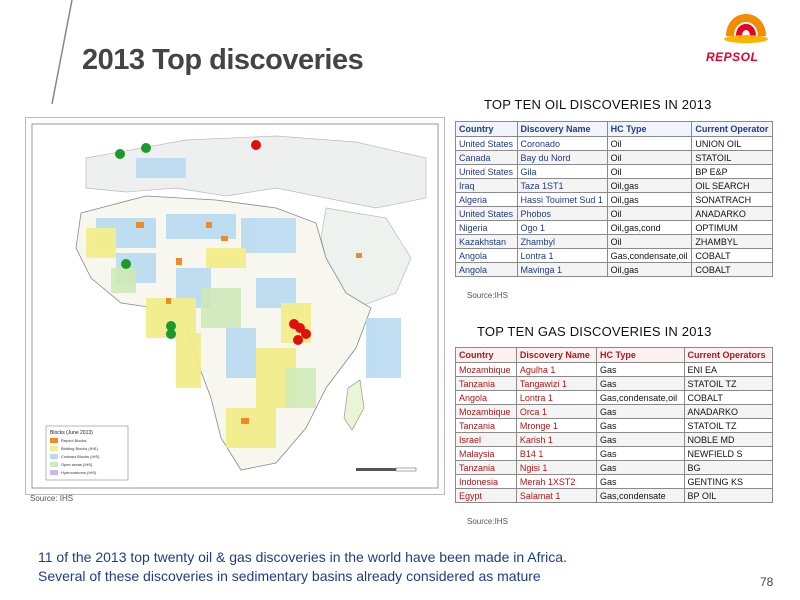 This screenshot has height=600, width=800. What do you see at coordinates (614, 481) in the screenshot?
I see `table-row: Indonesia Merah 1XST2 Gas GENTING KS` at bounding box center [614, 481].